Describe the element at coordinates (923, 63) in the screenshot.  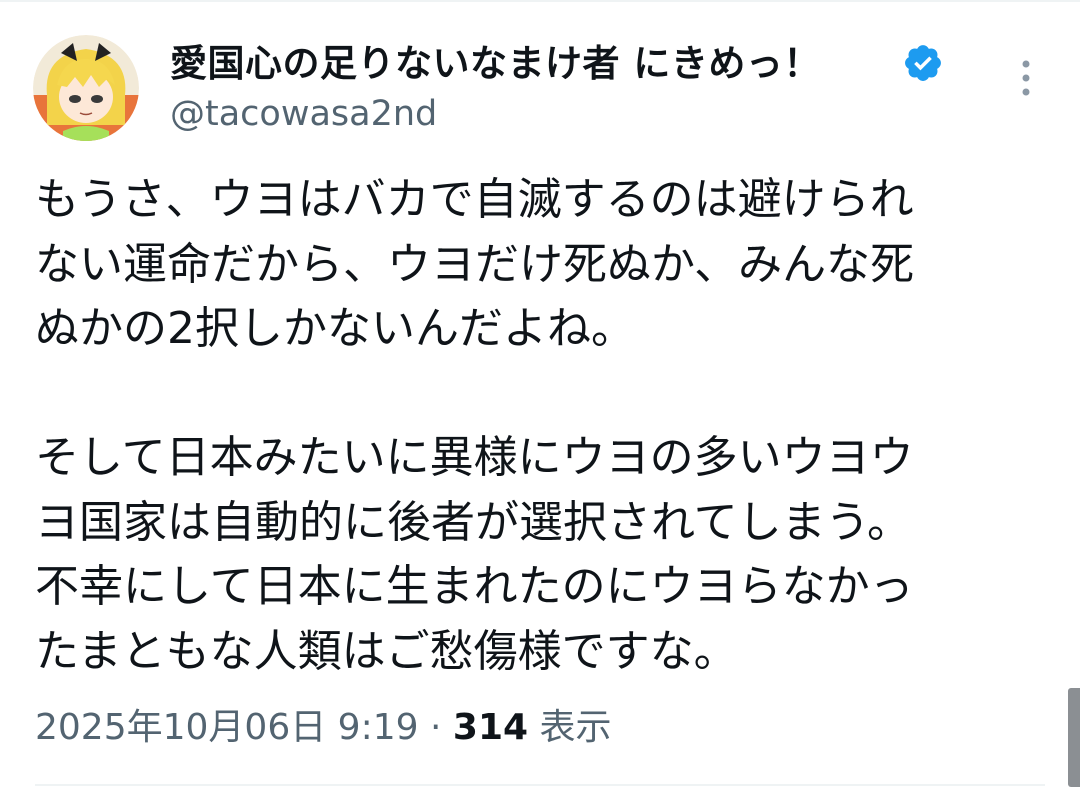
I see `verified-badge-icon` at that location.